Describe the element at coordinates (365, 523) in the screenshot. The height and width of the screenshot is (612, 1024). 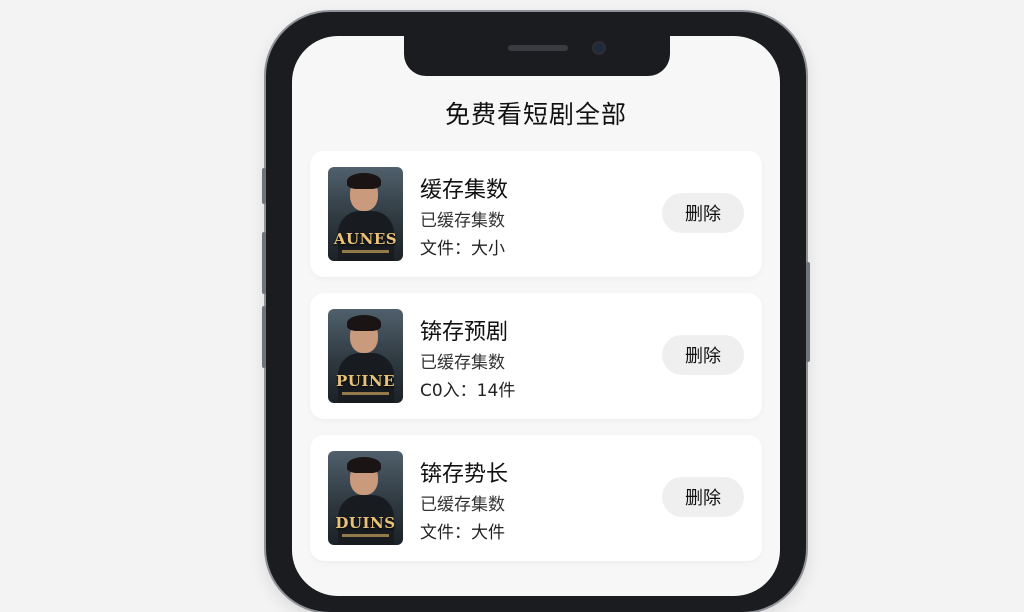
I see `poster-title: DUINS` at that location.